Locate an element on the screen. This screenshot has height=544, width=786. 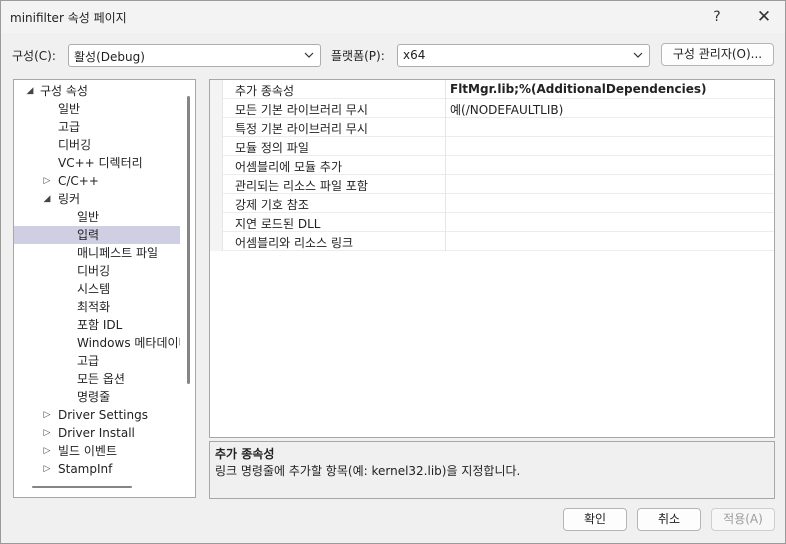
property-name: 강제 기호 참조 is located at coordinates (272, 205).